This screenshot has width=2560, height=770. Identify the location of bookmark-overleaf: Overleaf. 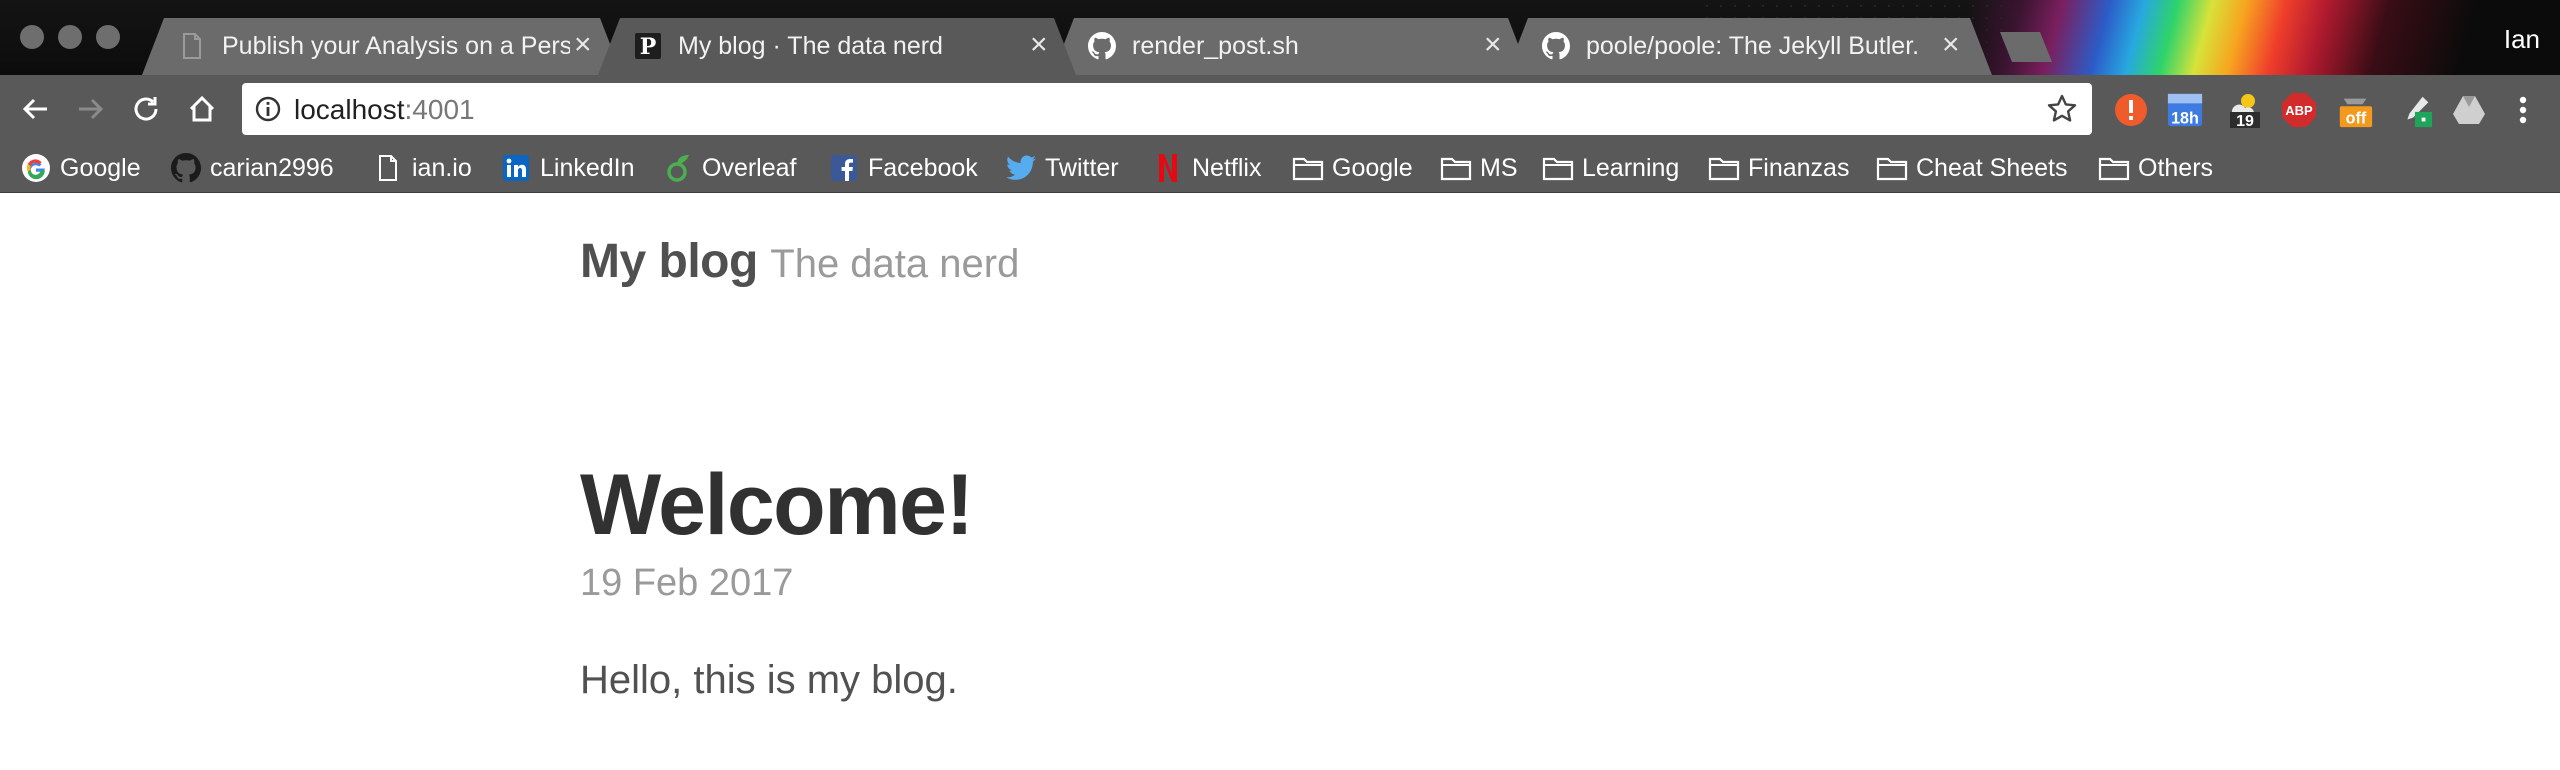
(729, 168).